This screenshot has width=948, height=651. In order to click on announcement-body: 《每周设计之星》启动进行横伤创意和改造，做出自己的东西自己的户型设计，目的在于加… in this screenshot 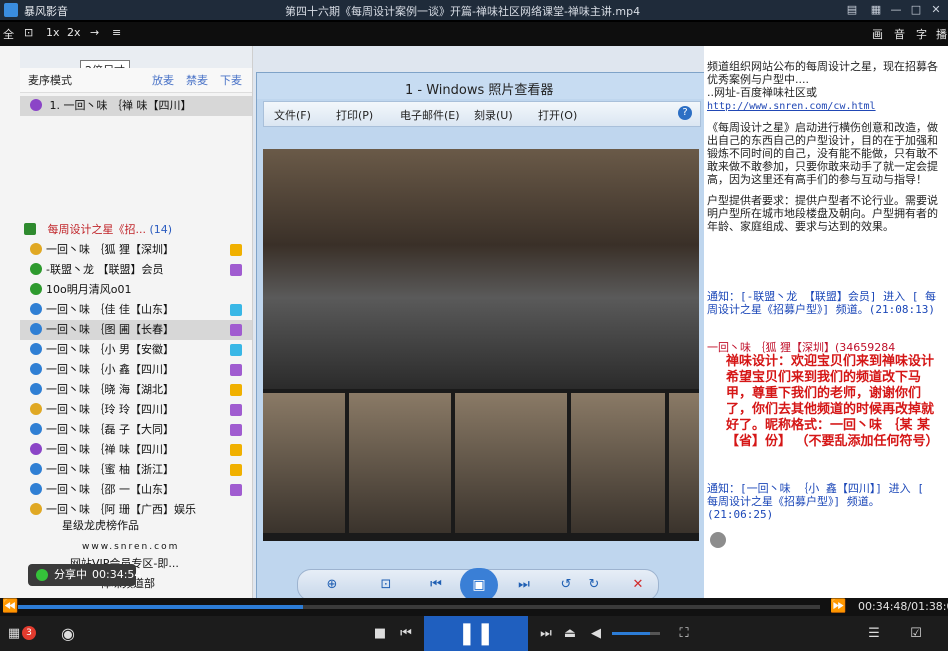, I will do `click(822, 153)`.